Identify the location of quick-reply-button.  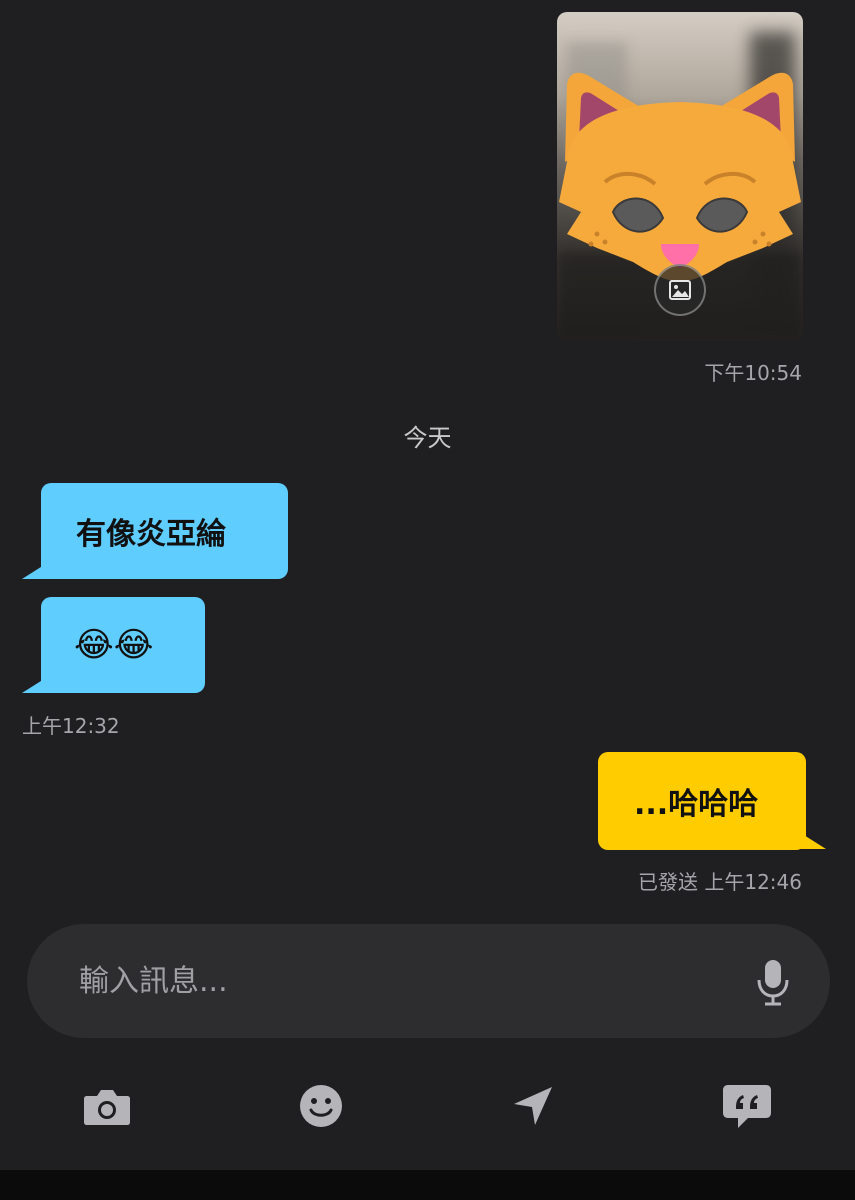
(747, 1106).